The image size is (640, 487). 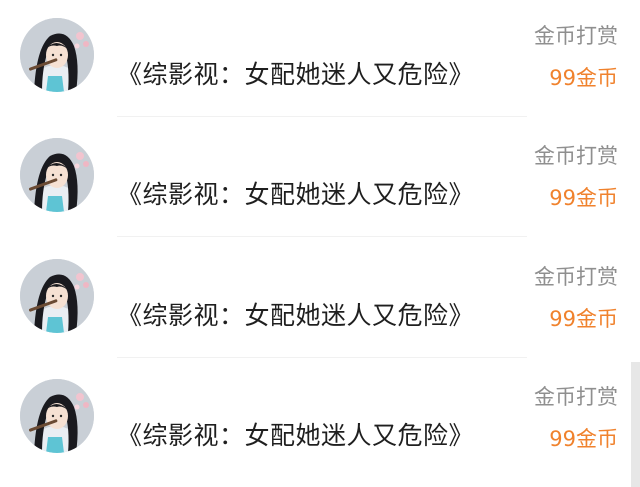 What do you see at coordinates (635, 424) in the screenshot?
I see `scrollbar` at bounding box center [635, 424].